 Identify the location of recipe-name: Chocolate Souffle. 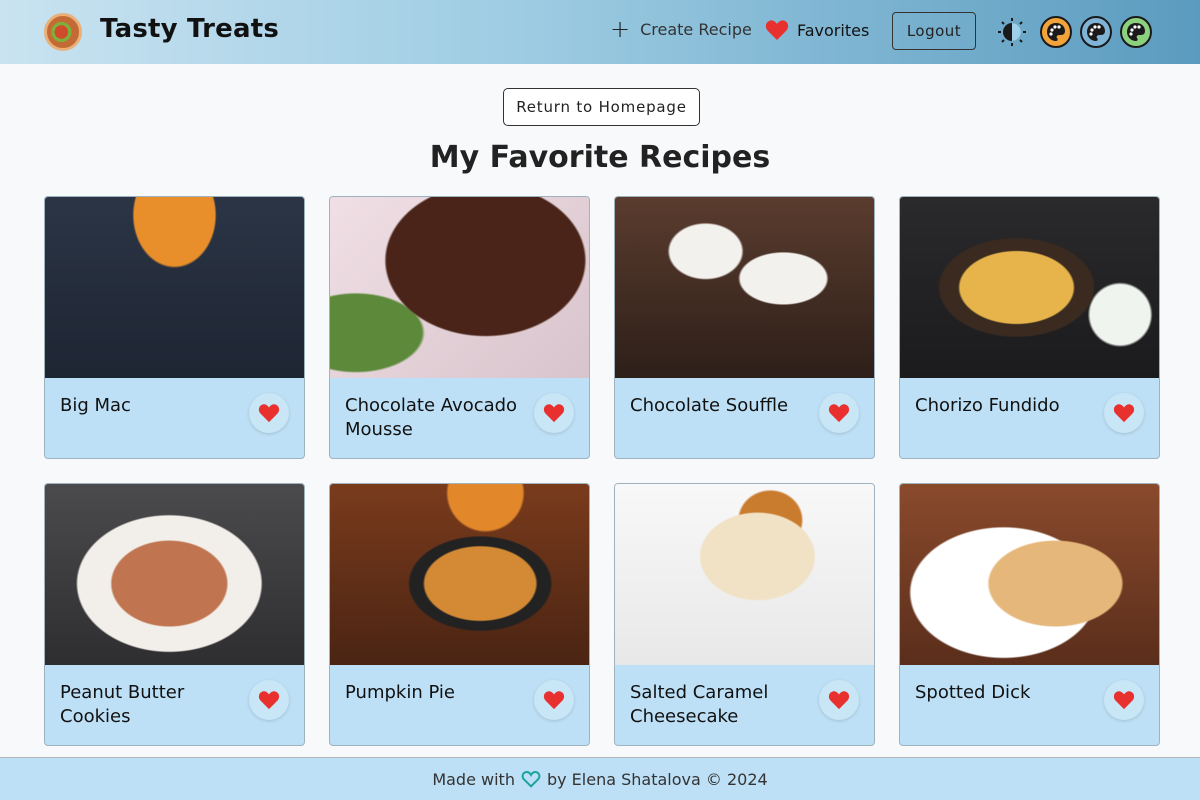
(720, 406).